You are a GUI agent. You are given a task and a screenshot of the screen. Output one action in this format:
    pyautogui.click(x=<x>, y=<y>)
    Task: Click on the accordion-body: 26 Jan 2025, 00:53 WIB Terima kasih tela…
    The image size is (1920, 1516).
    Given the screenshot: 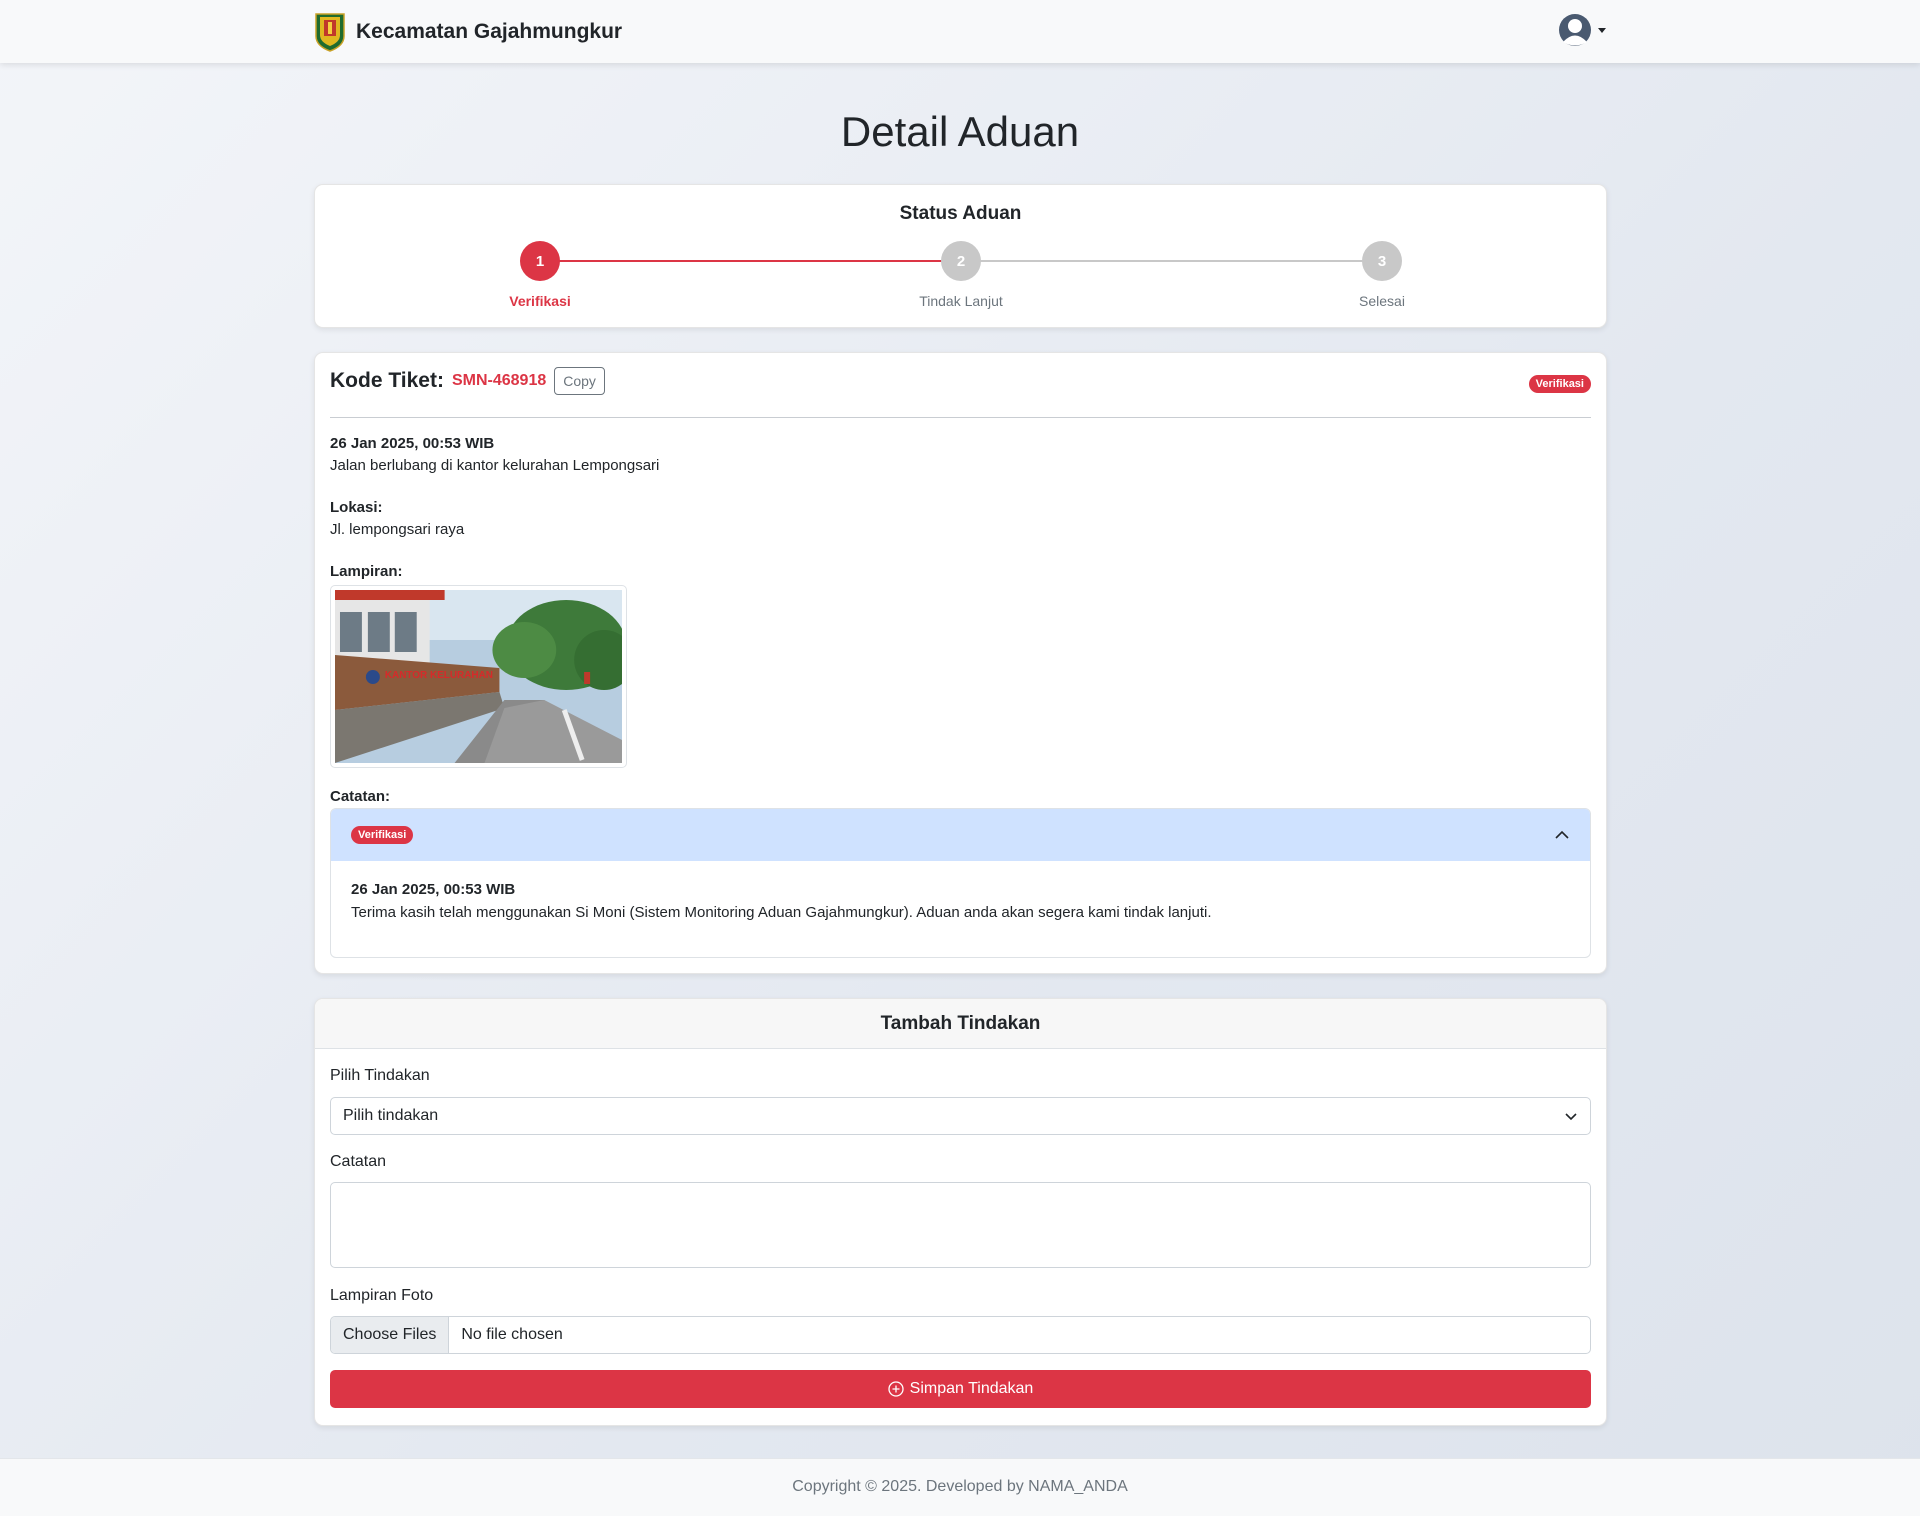 What is the action you would take?
    pyautogui.click(x=960, y=901)
    